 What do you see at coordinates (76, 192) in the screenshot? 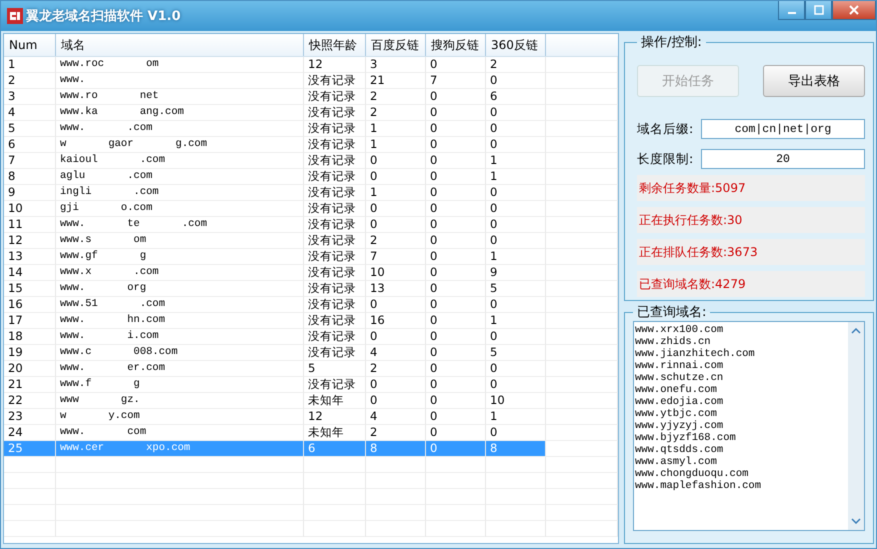
I see `domain-fragment: ingli` at bounding box center [76, 192].